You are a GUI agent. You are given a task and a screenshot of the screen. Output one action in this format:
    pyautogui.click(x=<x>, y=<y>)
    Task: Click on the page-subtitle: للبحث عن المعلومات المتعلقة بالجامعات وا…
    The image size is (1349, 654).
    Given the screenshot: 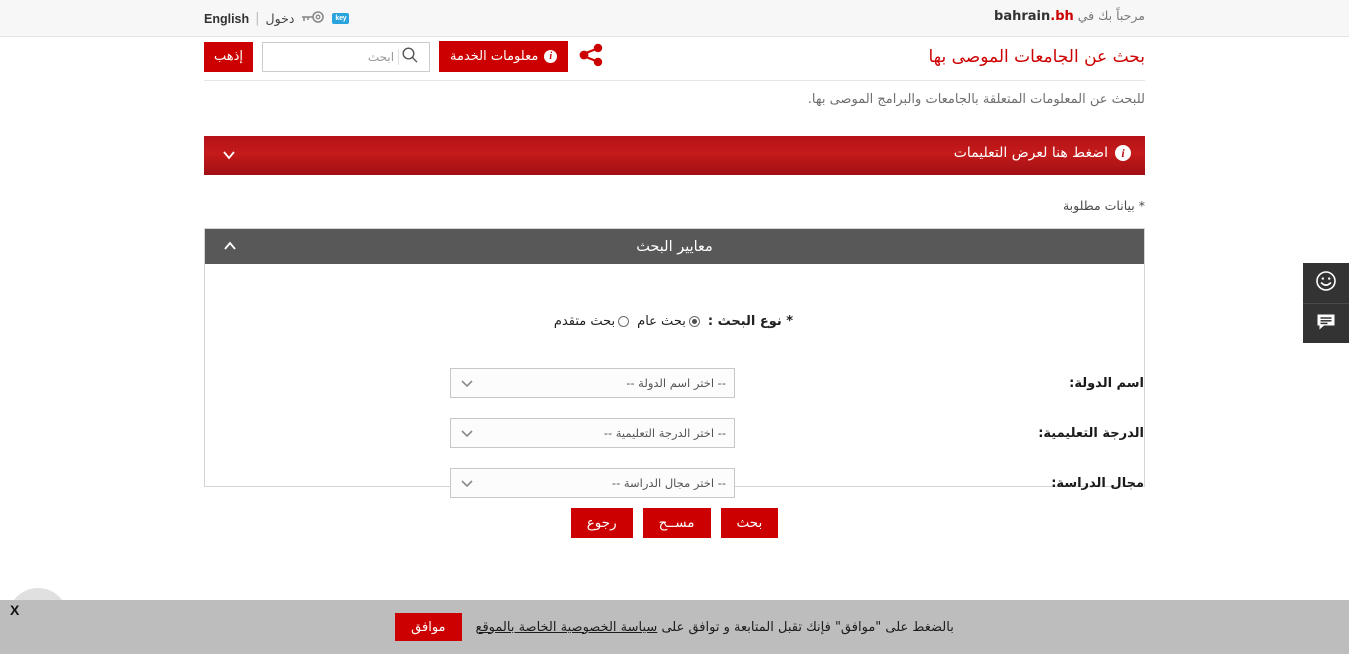 What is the action you would take?
    pyautogui.click(x=976, y=99)
    